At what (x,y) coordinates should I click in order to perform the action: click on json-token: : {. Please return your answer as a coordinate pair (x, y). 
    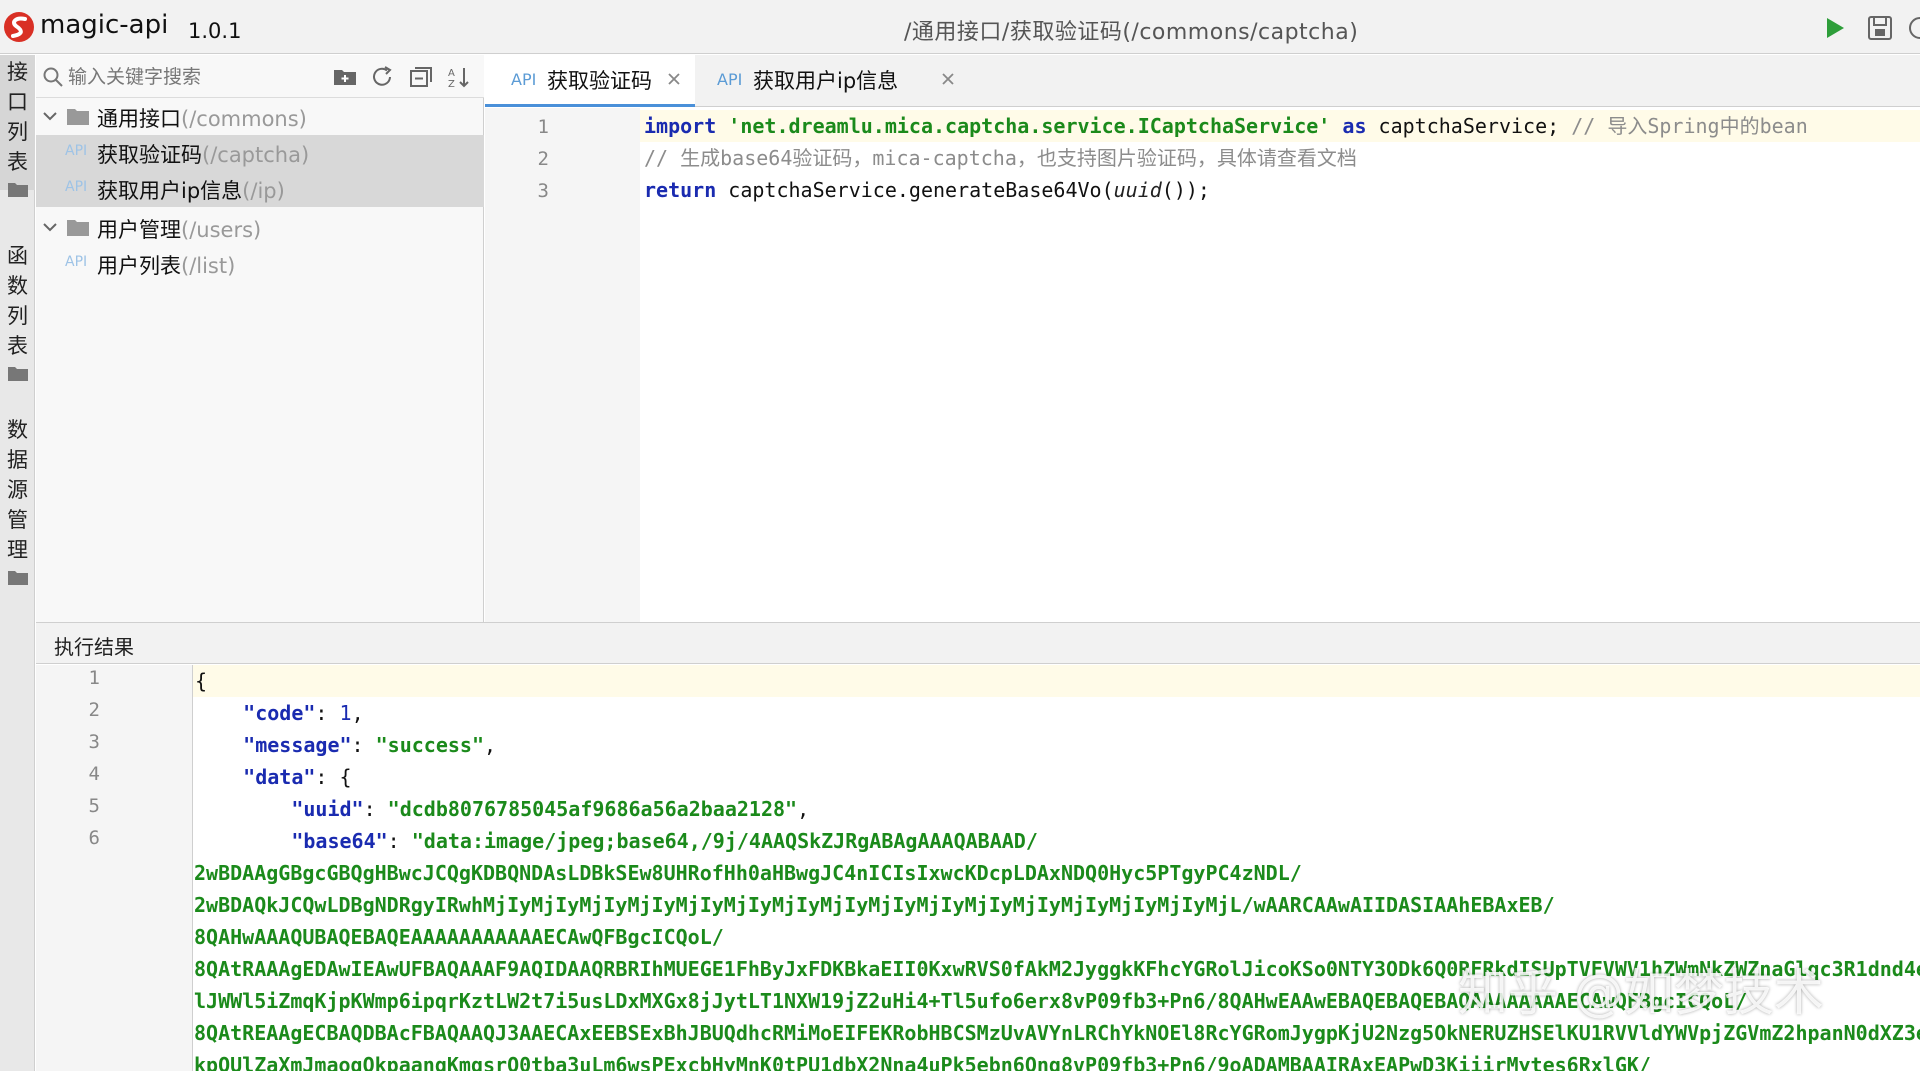
    Looking at the image, I should click on (333, 777).